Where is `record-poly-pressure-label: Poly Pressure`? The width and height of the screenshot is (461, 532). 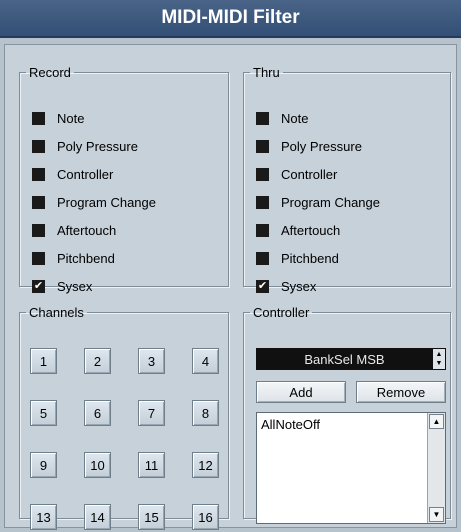
record-poly-pressure-label: Poly Pressure is located at coordinates (97, 146).